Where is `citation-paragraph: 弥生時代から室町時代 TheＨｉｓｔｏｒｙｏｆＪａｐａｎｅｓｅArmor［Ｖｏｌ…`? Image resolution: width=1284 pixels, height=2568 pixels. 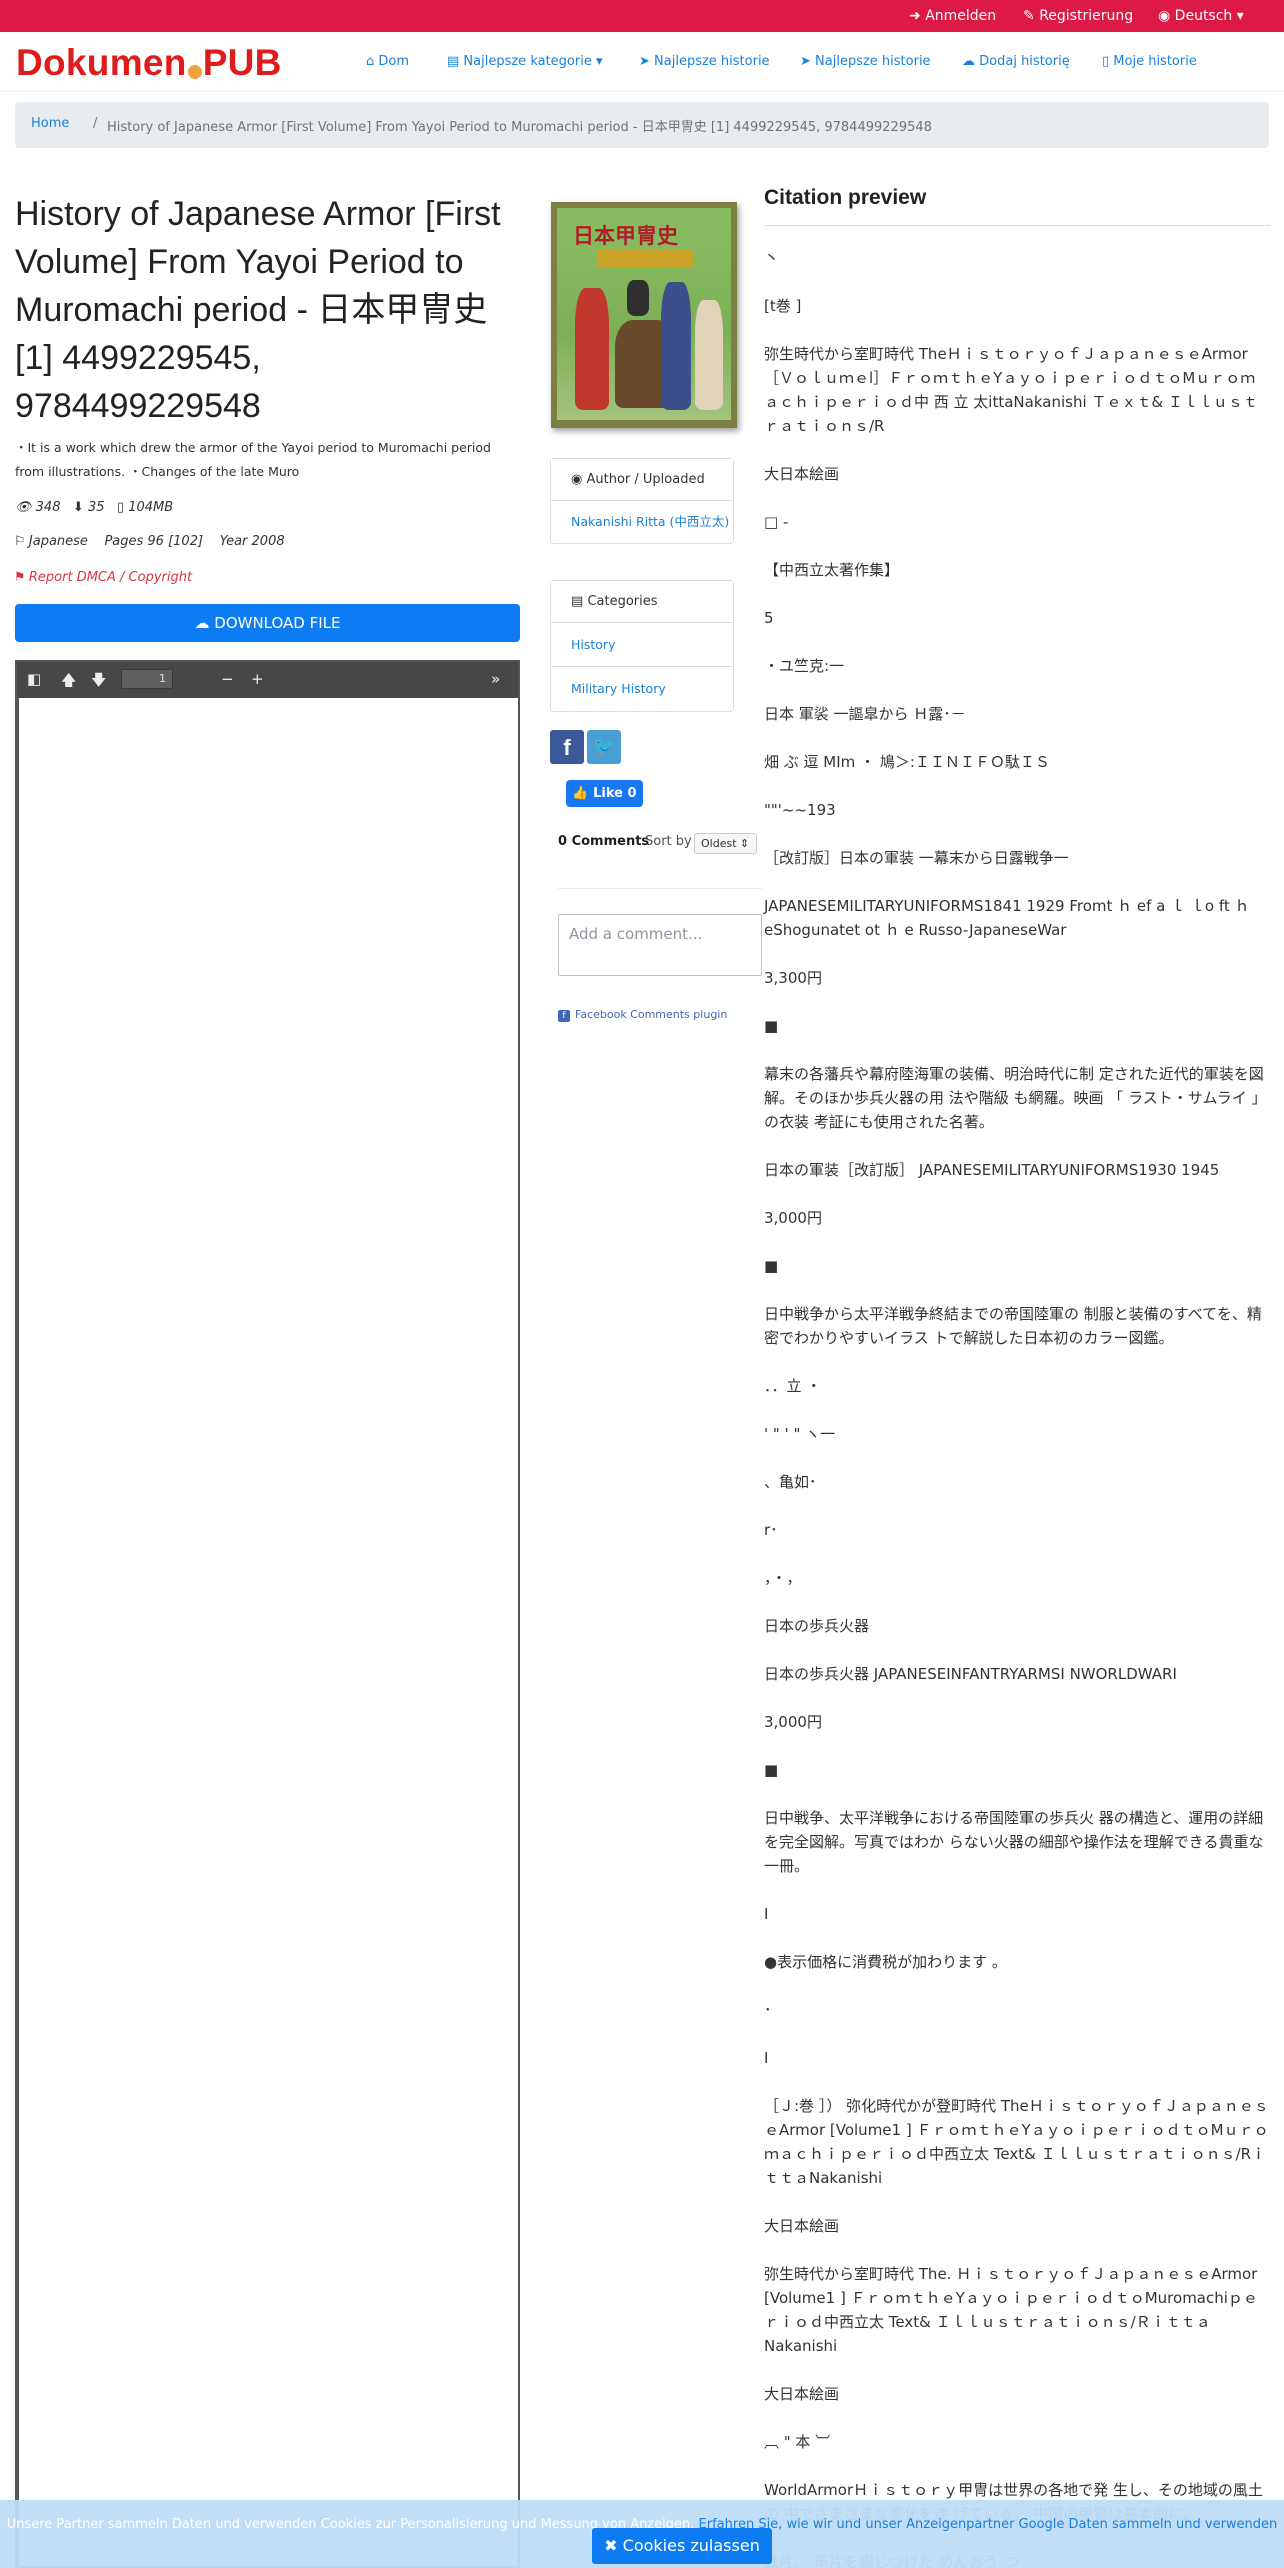
citation-paragraph: 弥生時代から室町時代 TheＨｉｓｔｏｒｙｏｆＪａｐａｎｅｓｅArmor［Ｖｏｌ… is located at coordinates (1011, 390).